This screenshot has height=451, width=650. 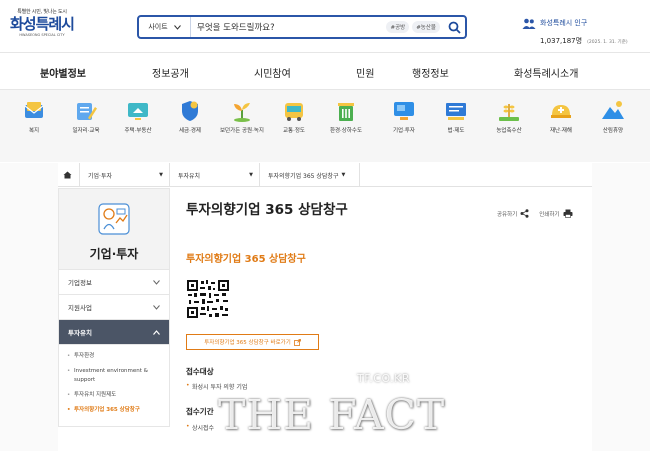 I want to click on category-forest: 산림휴양, so click(x=613, y=116).